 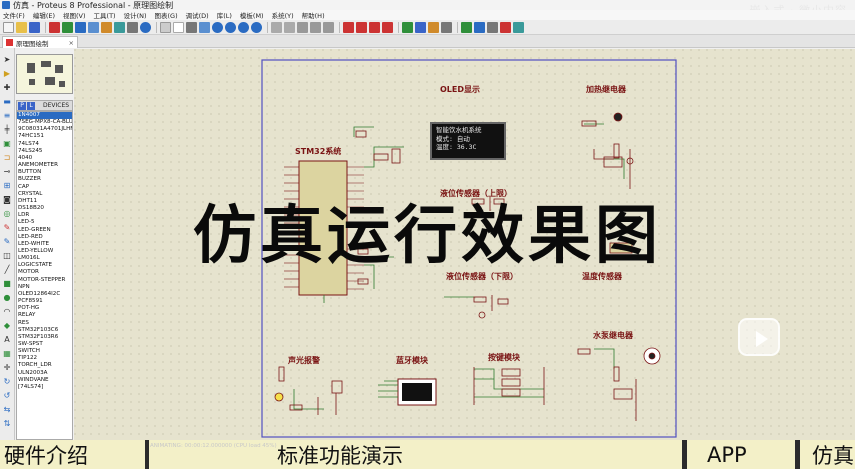 I want to click on device-list-item: 1N4007, so click(x=44, y=116).